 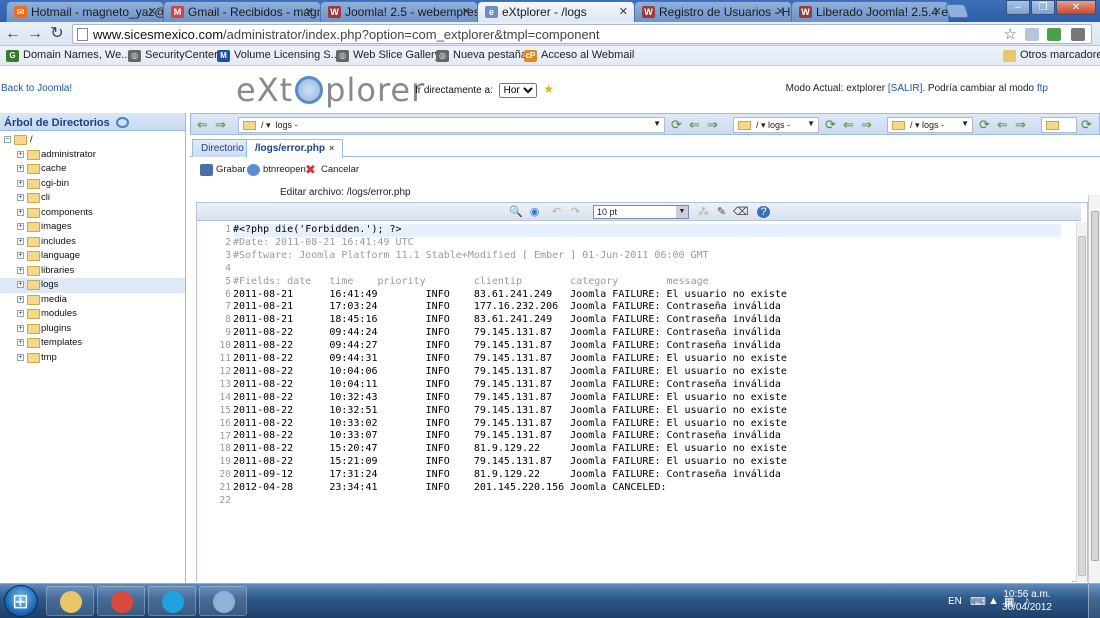 I want to click on tree-item-language: + language, so click(x=92, y=256).